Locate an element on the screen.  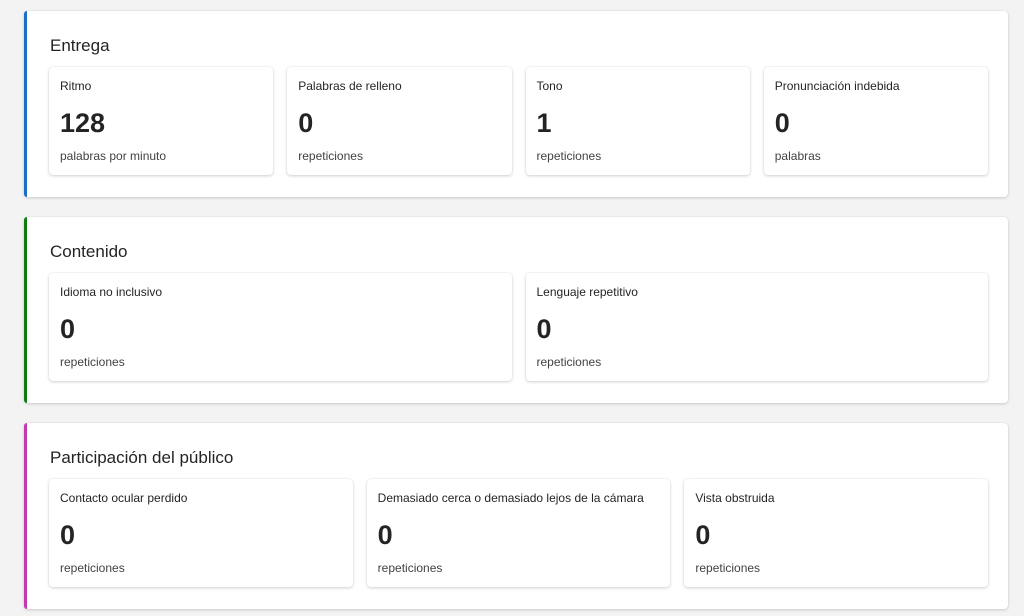
section-title: Participación del público is located at coordinates (142, 457).